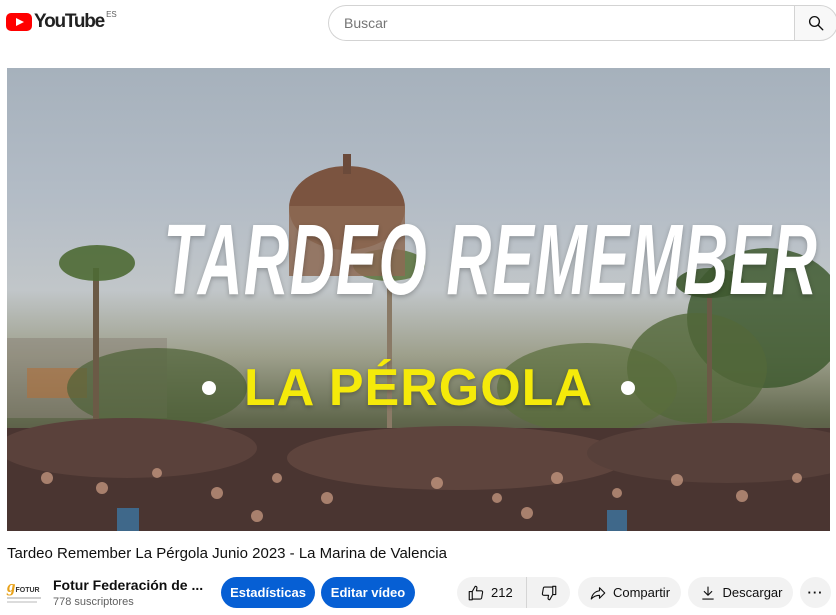 The image size is (836, 615). I want to click on search-placeholder: Buscar, so click(366, 23).